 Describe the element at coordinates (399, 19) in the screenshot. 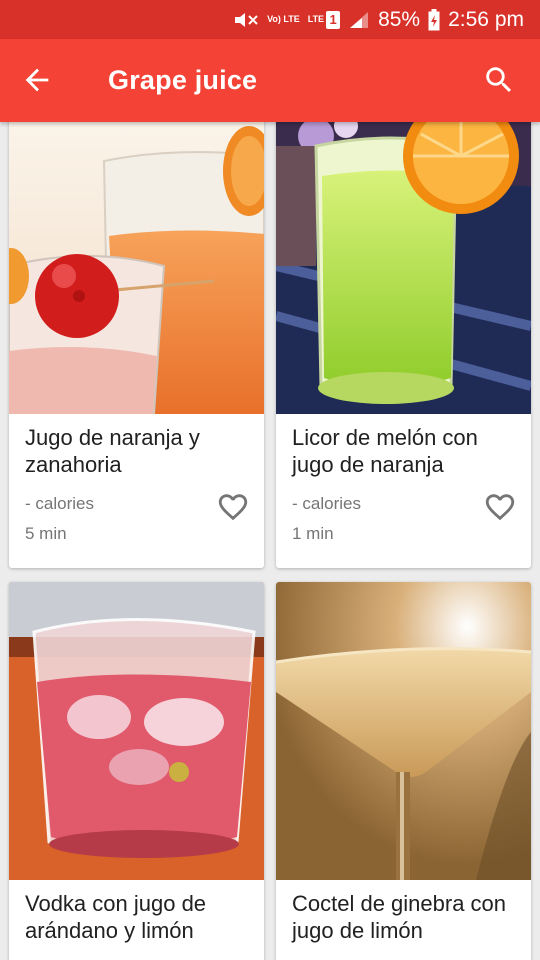

I see `battery-percent: 85%` at that location.